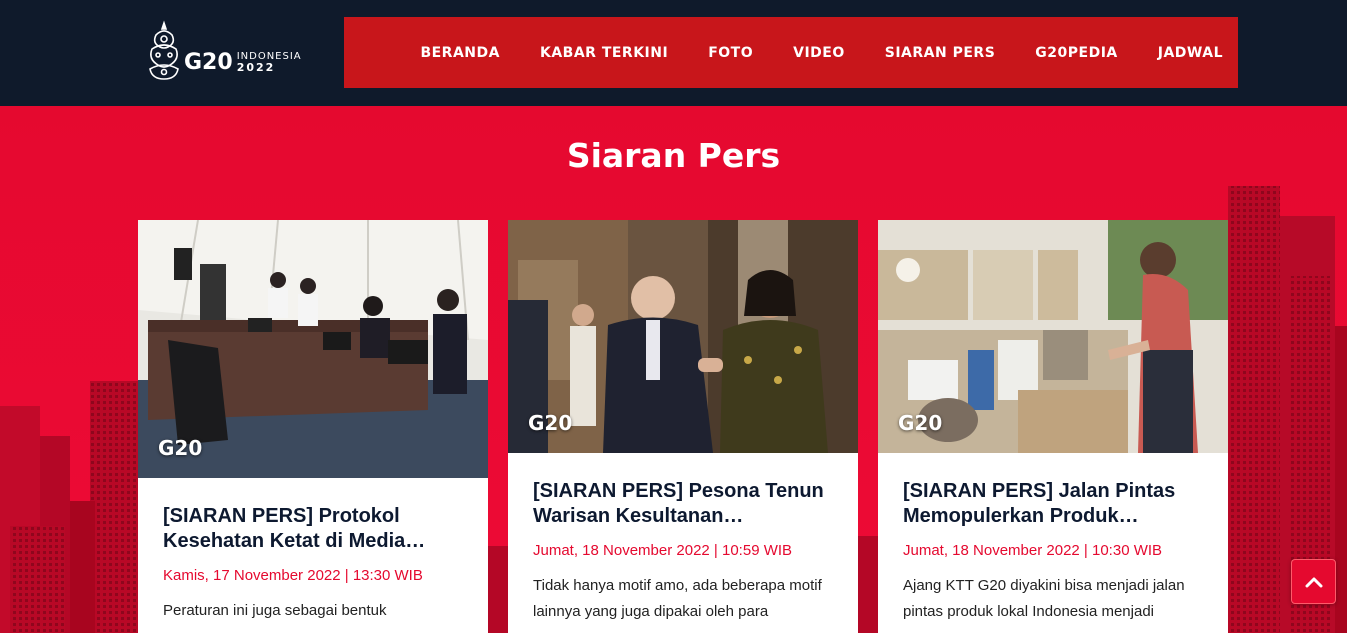 Image resolution: width=1347 pixels, height=633 pixels. I want to click on logo-subtext: INDONESIA 2022, so click(269, 62).